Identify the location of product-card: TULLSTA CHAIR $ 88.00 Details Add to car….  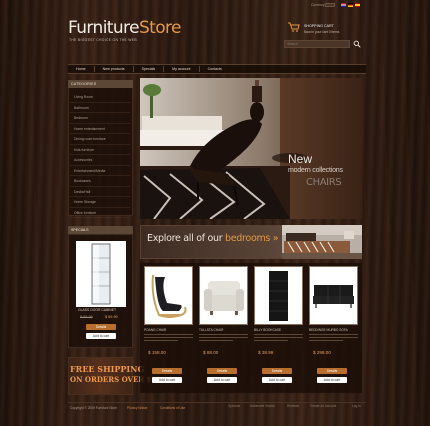
(223, 324).